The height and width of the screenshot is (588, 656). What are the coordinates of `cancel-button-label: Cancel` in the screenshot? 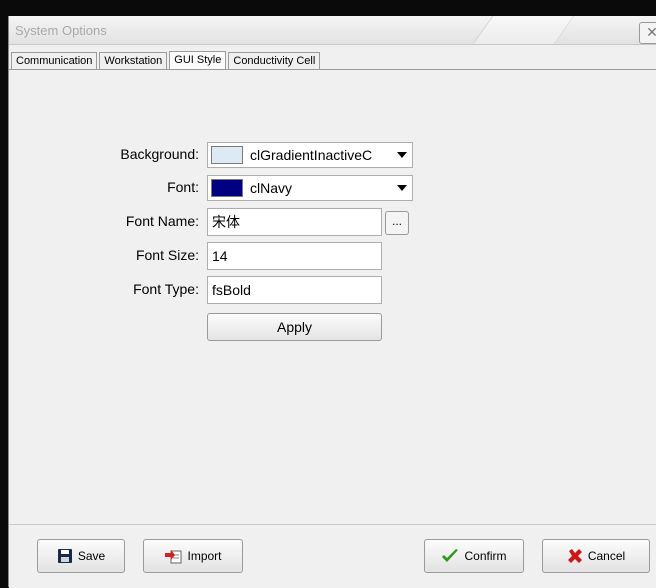 It's located at (606, 556).